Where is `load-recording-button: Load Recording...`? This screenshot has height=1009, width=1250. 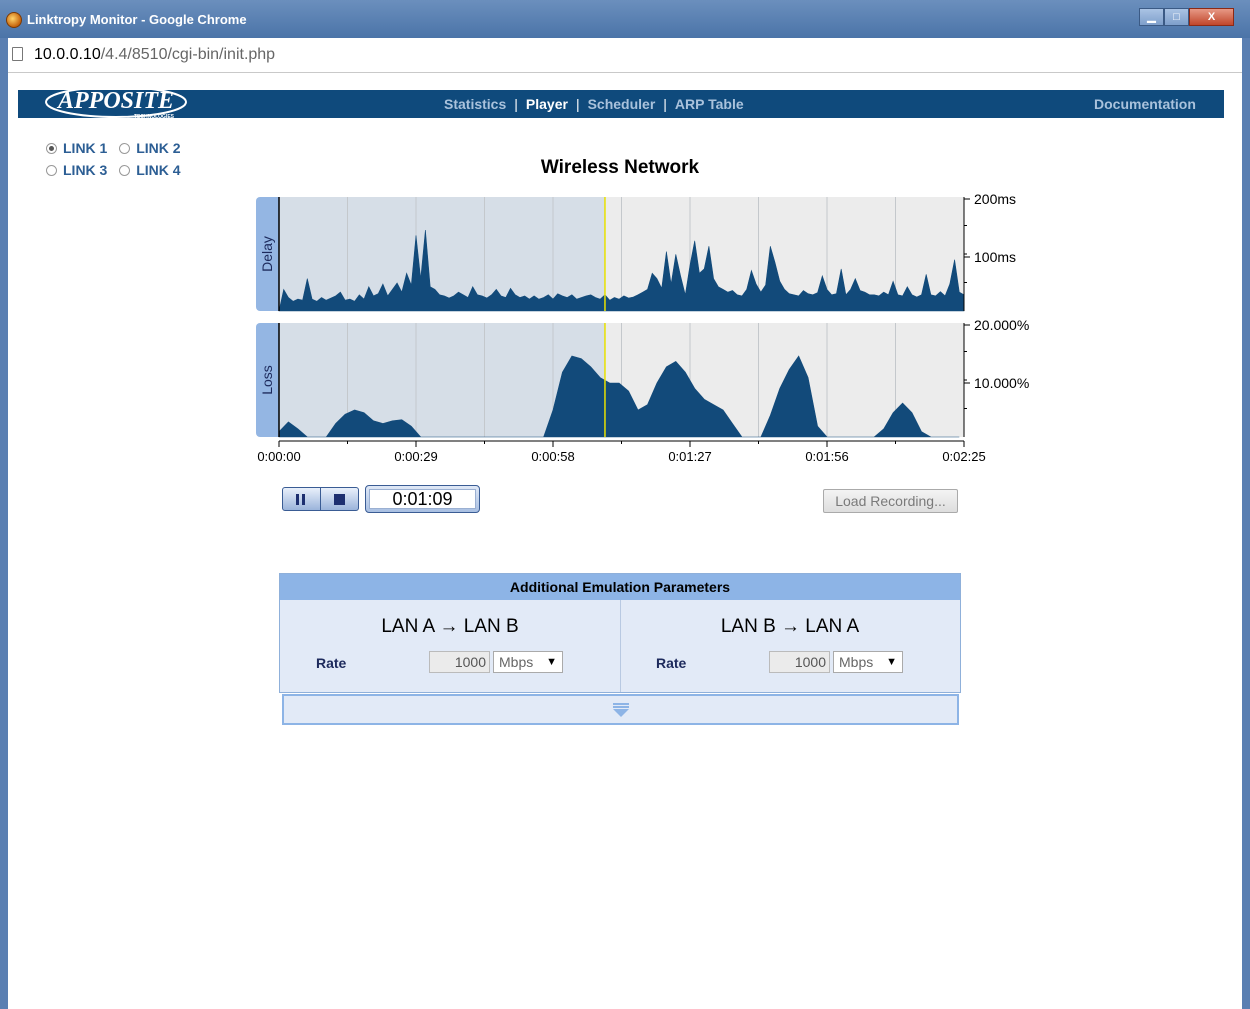 load-recording-button: Load Recording... is located at coordinates (890, 501).